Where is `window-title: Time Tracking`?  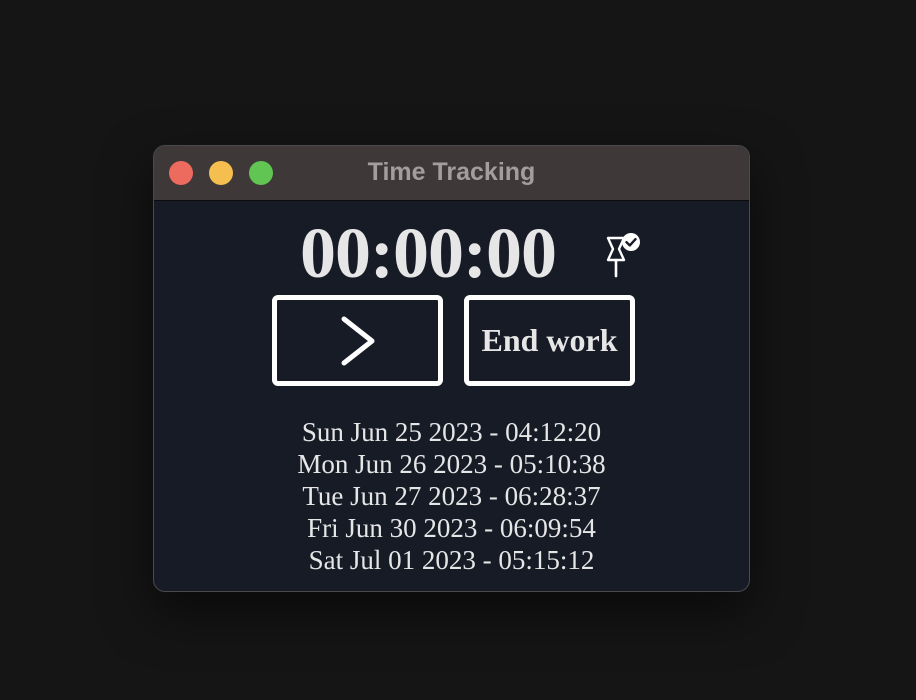 window-title: Time Tracking is located at coordinates (451, 172).